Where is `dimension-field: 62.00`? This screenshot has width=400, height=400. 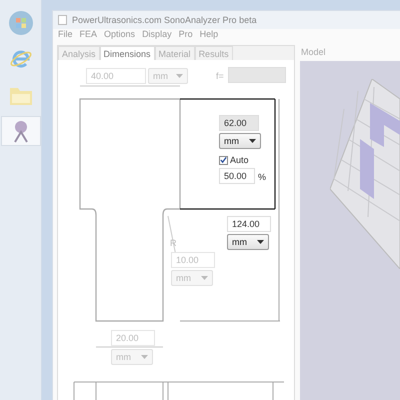 dimension-field: 62.00 is located at coordinates (239, 123).